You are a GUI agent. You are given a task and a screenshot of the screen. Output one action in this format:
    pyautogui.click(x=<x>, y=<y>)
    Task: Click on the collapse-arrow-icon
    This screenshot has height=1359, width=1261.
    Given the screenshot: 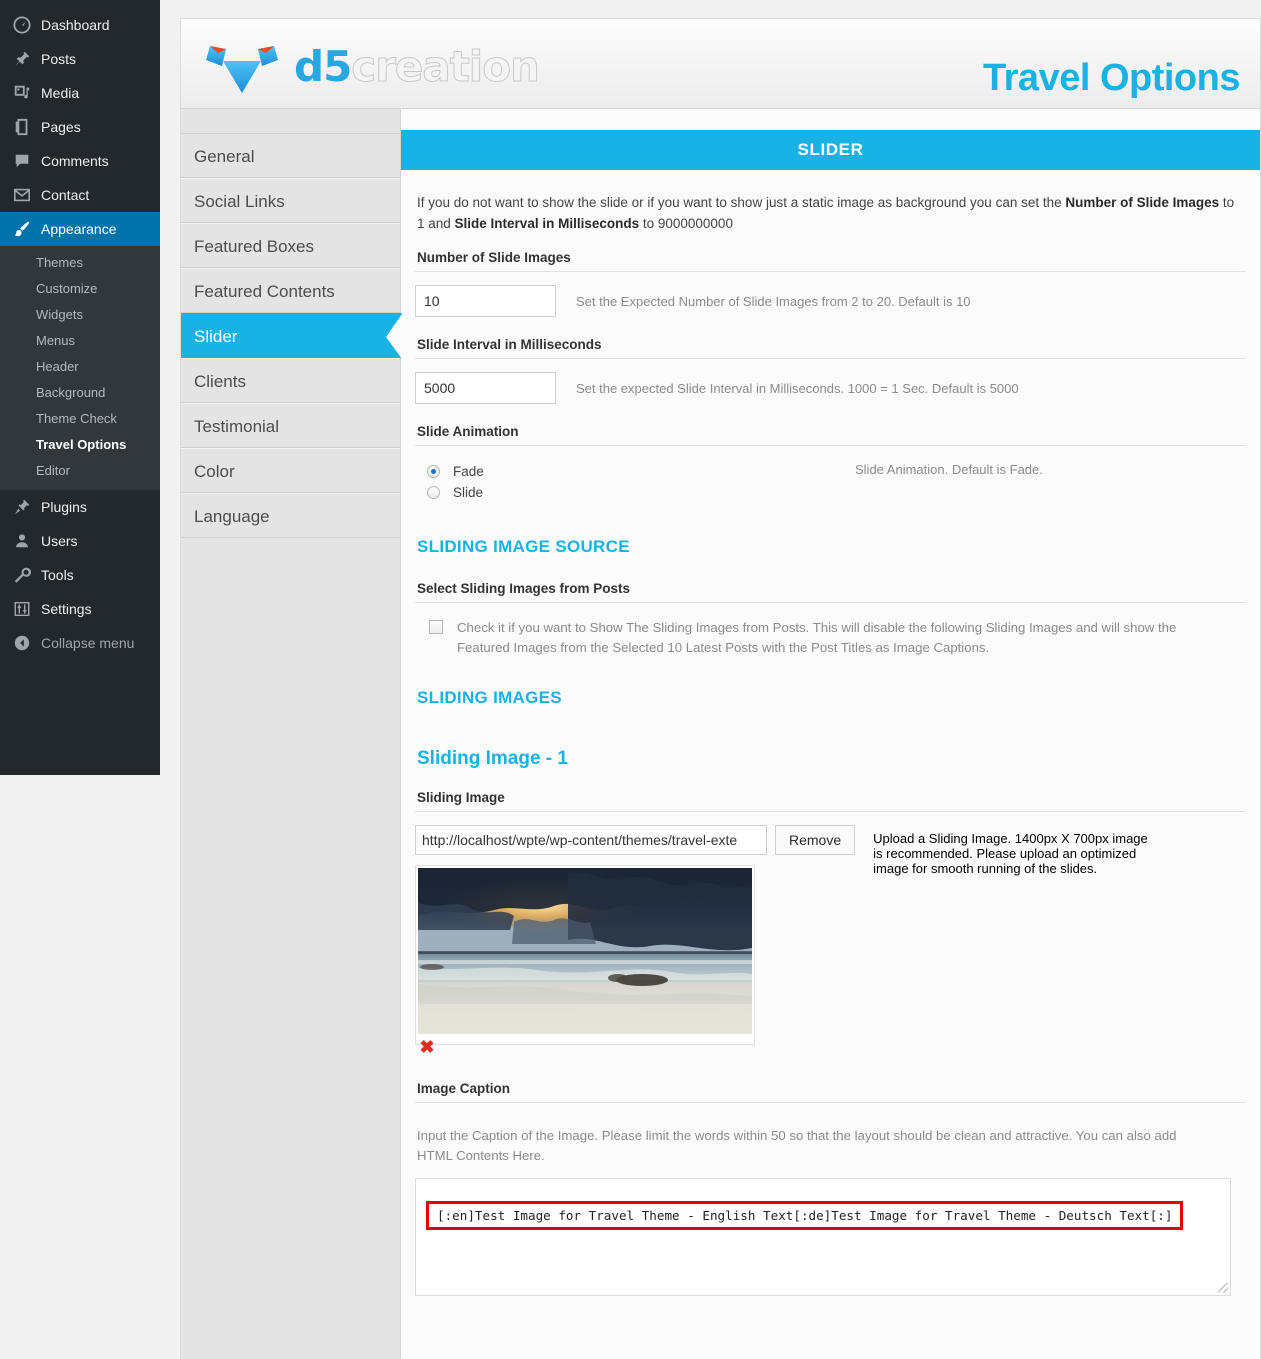 What is the action you would take?
    pyautogui.click(x=22, y=643)
    